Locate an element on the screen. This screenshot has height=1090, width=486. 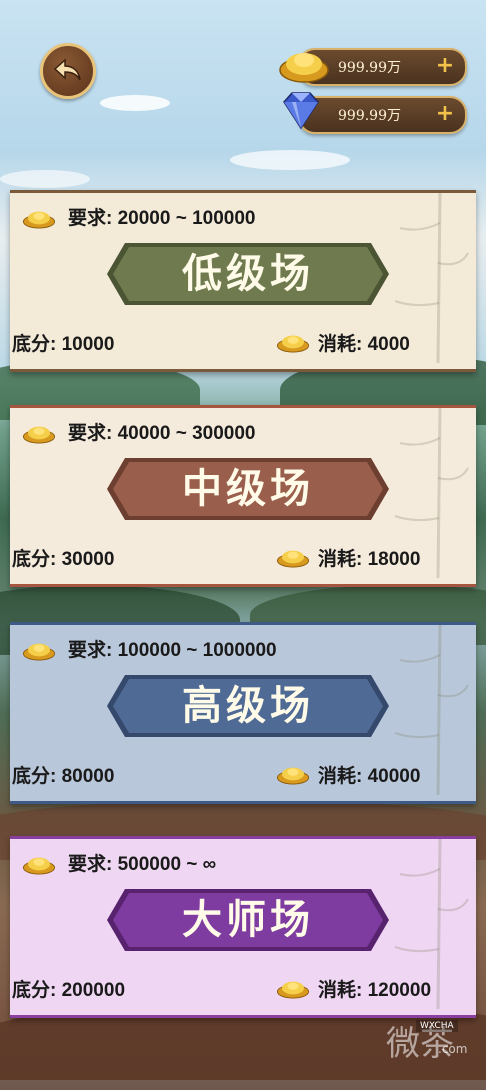
room-cost: 消耗: 4000 is located at coordinates (364, 344).